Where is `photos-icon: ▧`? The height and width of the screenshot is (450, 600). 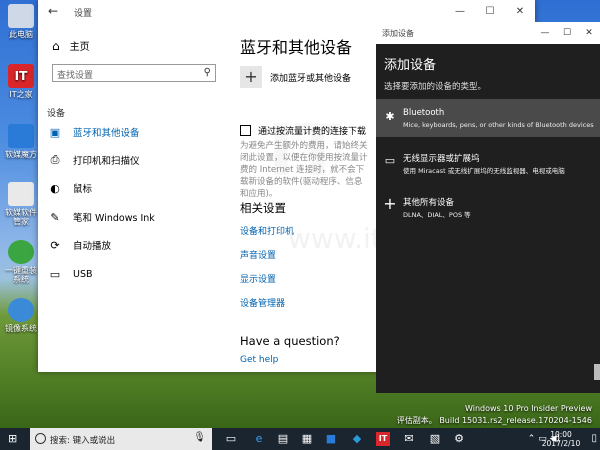
photos-icon: ▧ is located at coordinates (435, 439).